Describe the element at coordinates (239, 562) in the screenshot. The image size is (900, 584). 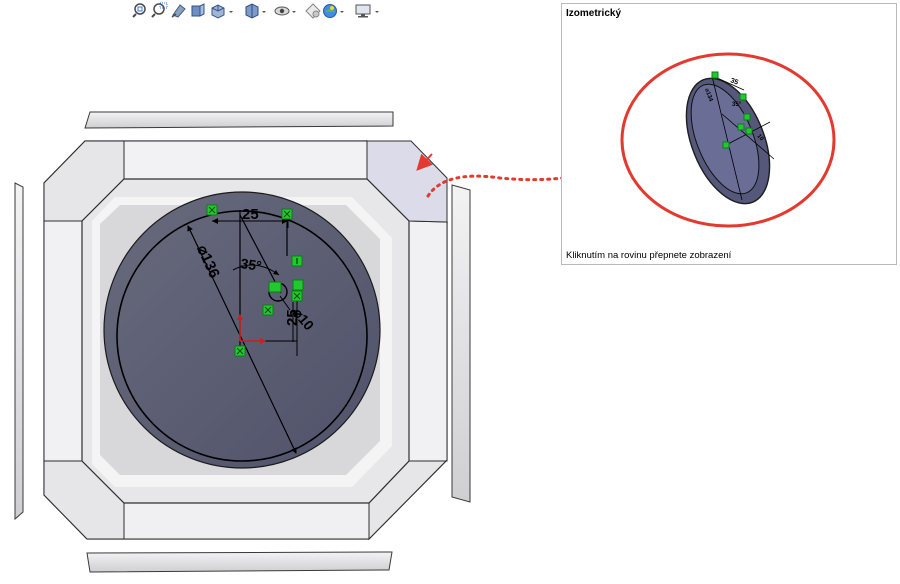
I see `plane-bar-bottom` at that location.